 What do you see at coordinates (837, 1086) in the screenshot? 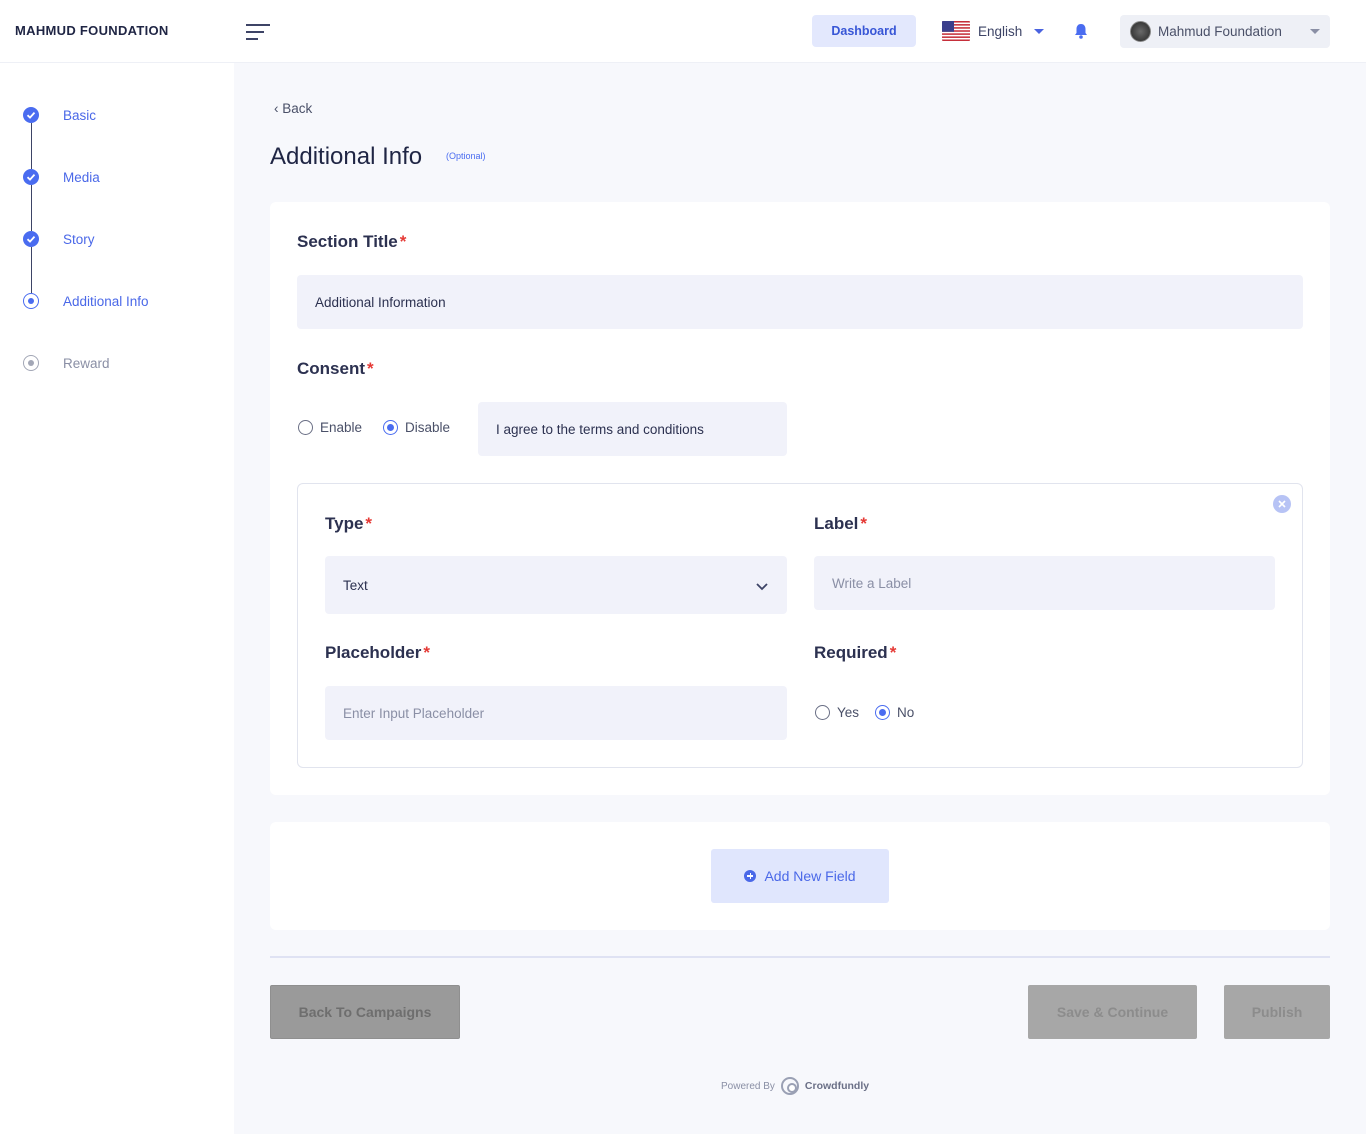
I see `footer-brand: Crowdfundly` at bounding box center [837, 1086].